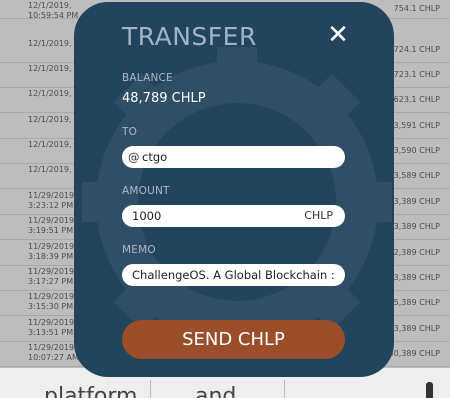 Image resolution: width=450 pixels, height=398 pixels. Describe the element at coordinates (416, 8) in the screenshot. I see `transaction-amount: 754.1 CHLP` at that location.